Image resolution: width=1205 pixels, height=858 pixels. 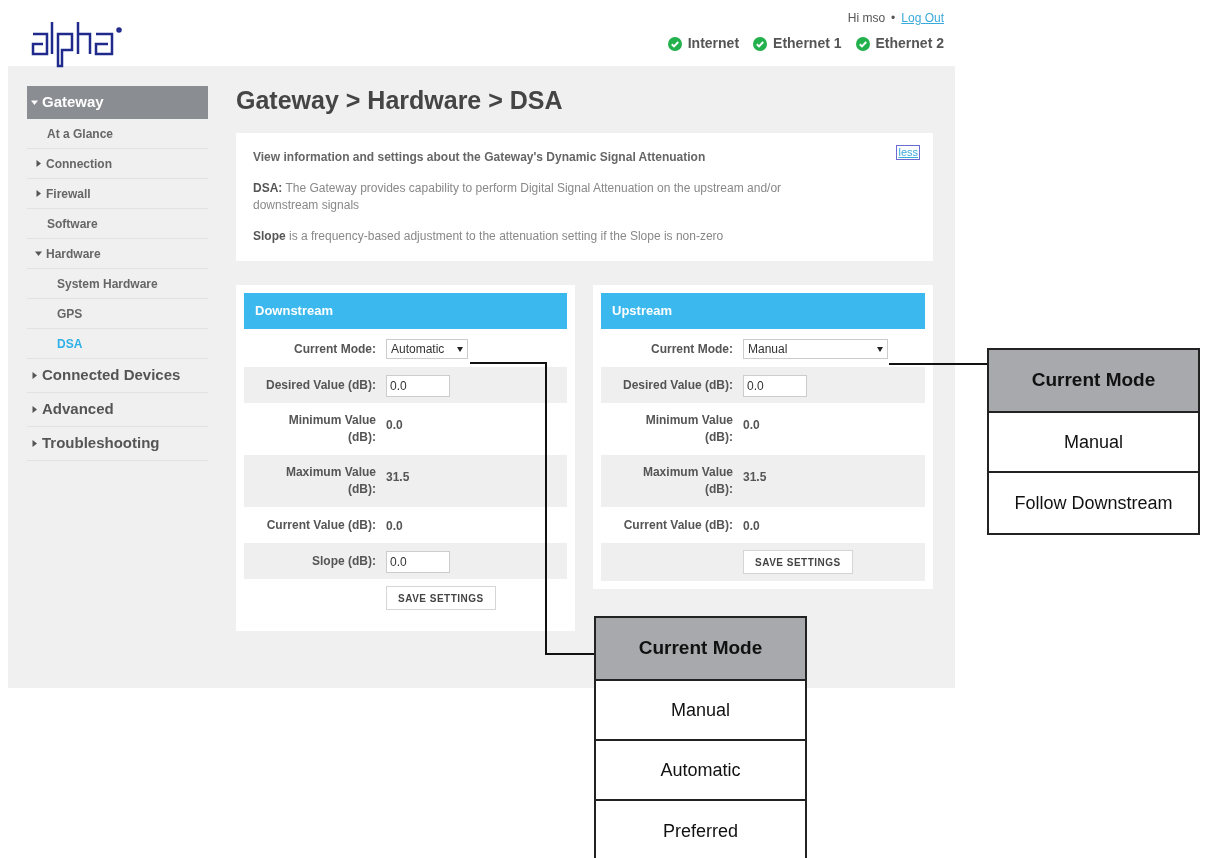 What do you see at coordinates (117, 444) in the screenshot?
I see `sidebar-item: Troubleshooting` at bounding box center [117, 444].